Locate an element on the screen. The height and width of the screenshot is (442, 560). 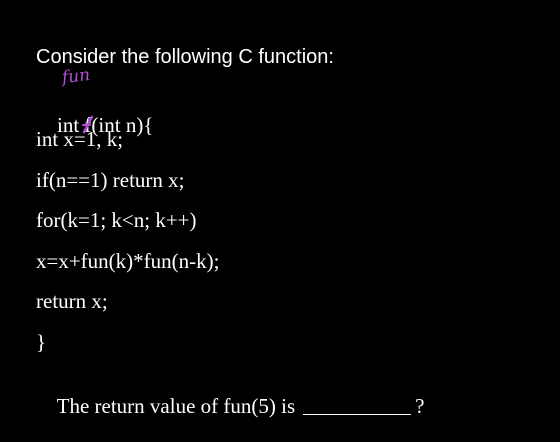
code-line-5: return x; is located at coordinates (72, 301).